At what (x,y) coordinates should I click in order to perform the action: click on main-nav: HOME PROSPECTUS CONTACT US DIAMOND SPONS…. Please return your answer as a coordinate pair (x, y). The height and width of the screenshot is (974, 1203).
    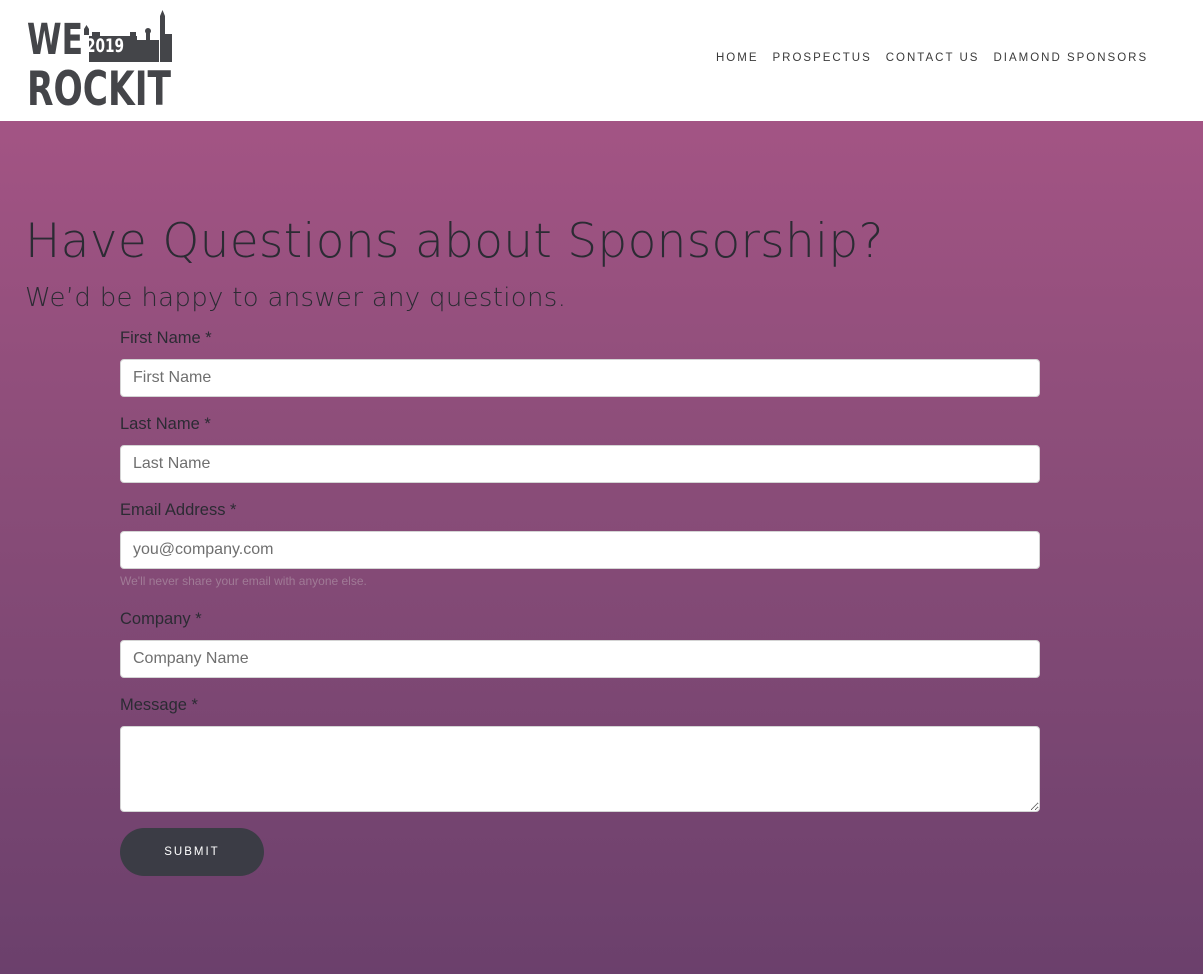
    Looking at the image, I should click on (939, 58).